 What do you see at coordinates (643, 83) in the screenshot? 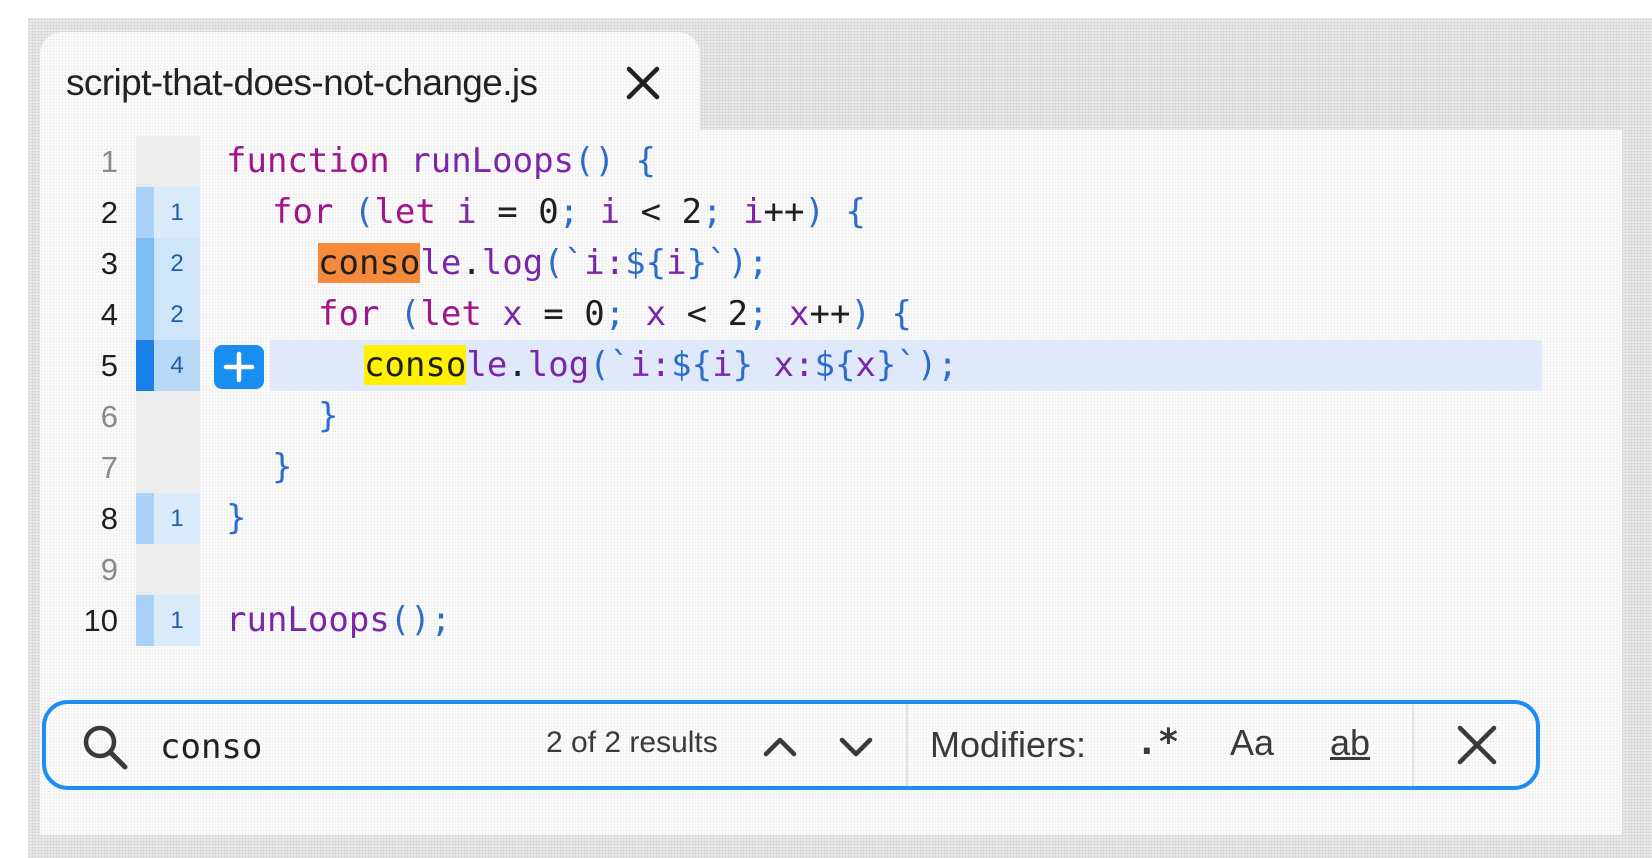
I see `close-icon` at bounding box center [643, 83].